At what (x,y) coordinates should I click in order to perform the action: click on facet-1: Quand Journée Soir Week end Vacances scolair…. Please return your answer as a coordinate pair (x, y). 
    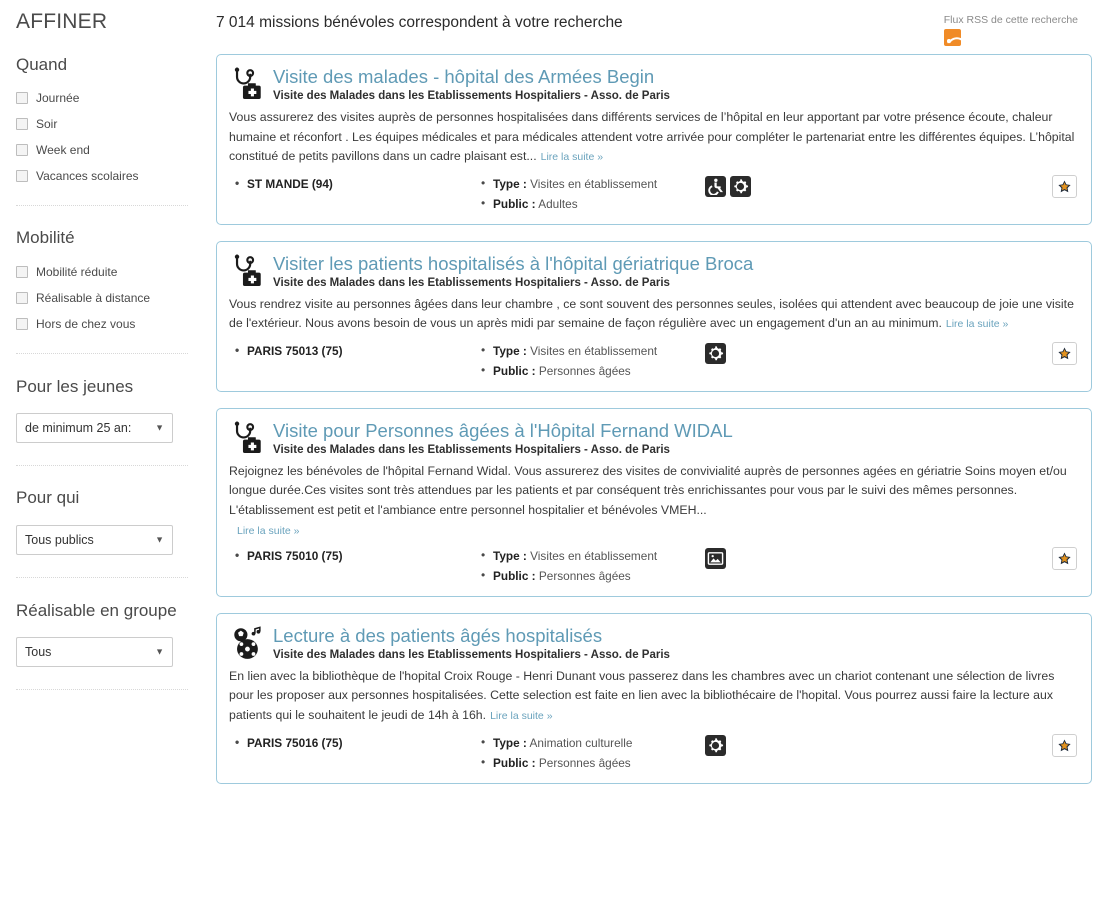
    Looking at the image, I should click on (108, 119).